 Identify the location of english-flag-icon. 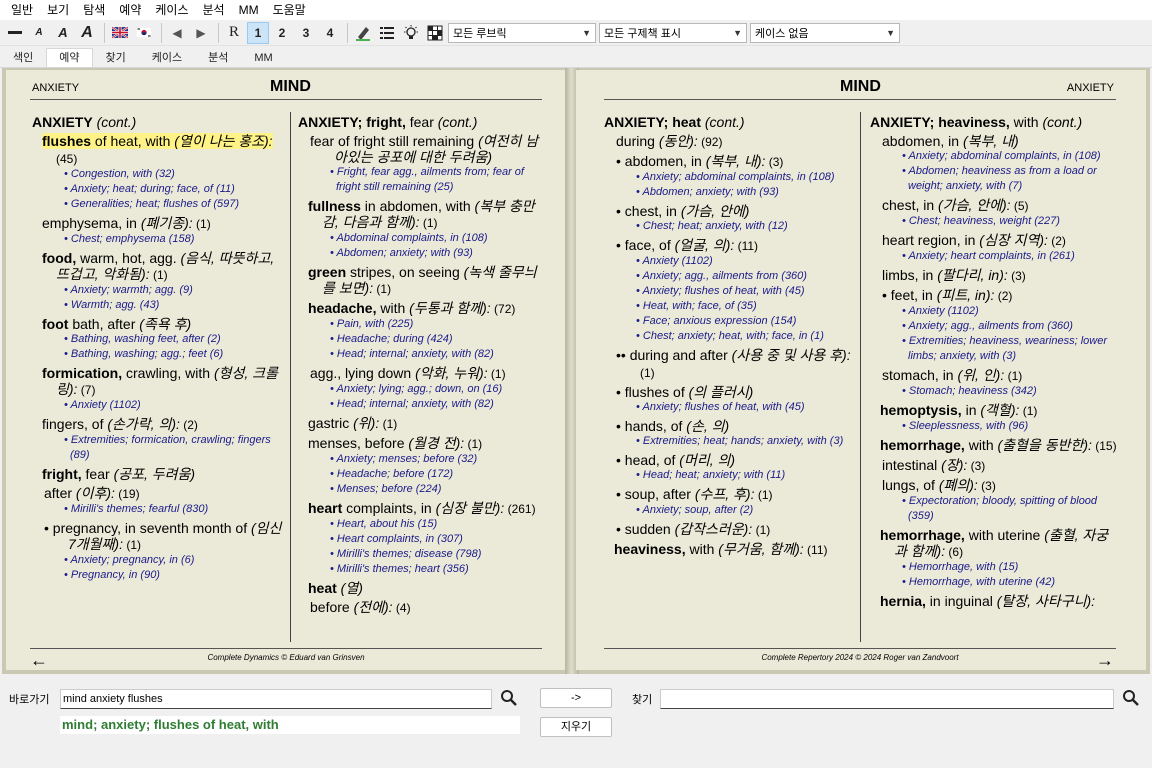
(120, 33).